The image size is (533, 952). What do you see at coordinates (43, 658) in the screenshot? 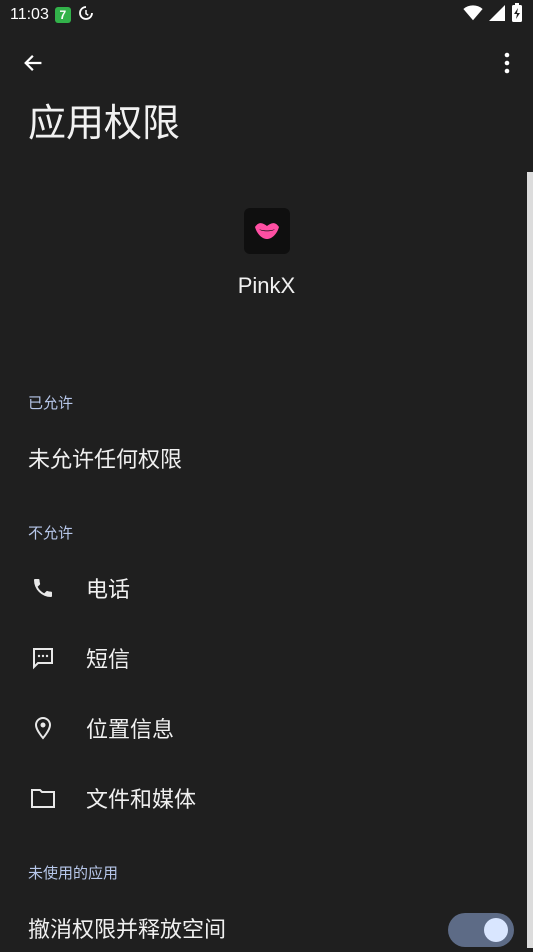
I see `sms-icon` at bounding box center [43, 658].